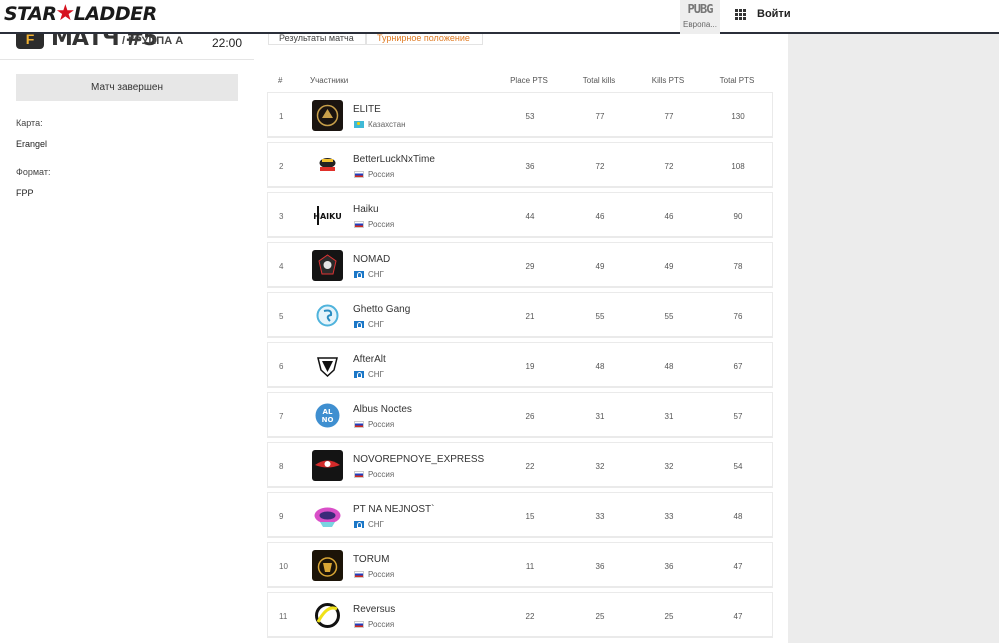 Image resolution: width=999 pixels, height=643 pixels. What do you see at coordinates (381, 309) in the screenshot?
I see `team-name: Ghetto Gang` at bounding box center [381, 309].